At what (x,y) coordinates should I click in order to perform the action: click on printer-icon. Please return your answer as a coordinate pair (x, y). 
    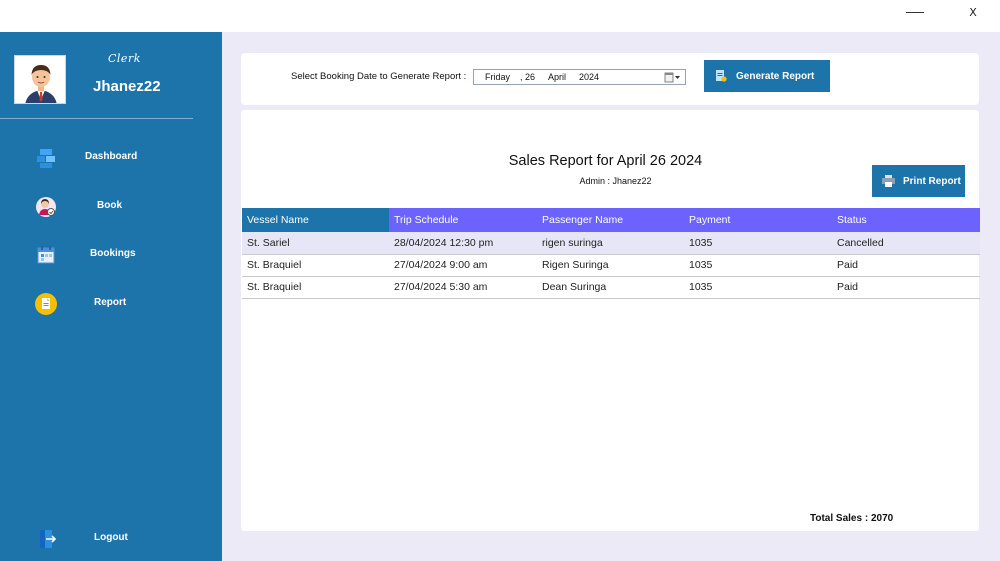
    Looking at the image, I should click on (888, 181).